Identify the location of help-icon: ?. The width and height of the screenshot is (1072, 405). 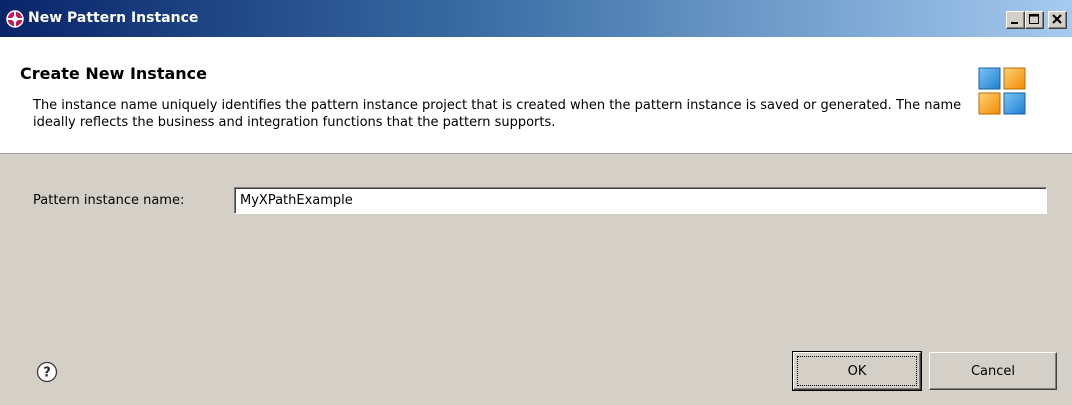
(47, 372).